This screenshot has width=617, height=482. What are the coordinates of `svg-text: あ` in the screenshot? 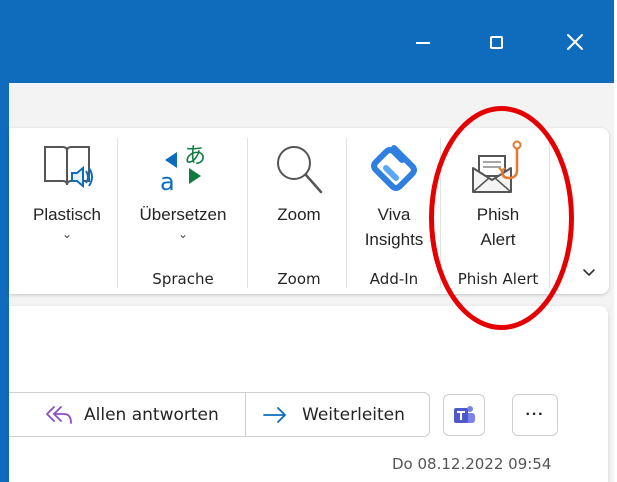 It's located at (195, 156).